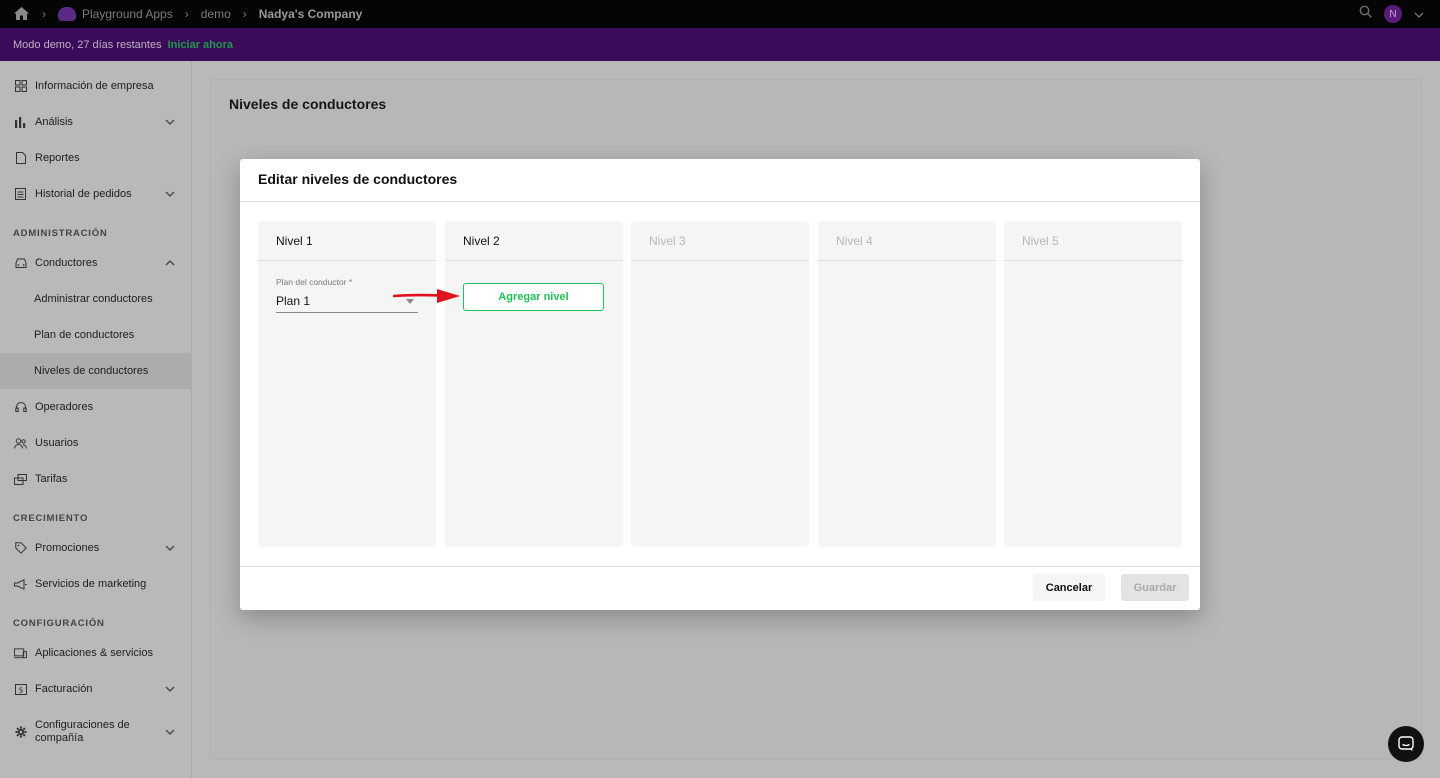  Describe the element at coordinates (907, 384) in the screenshot. I see `level-column-4: Nivel 4` at that location.